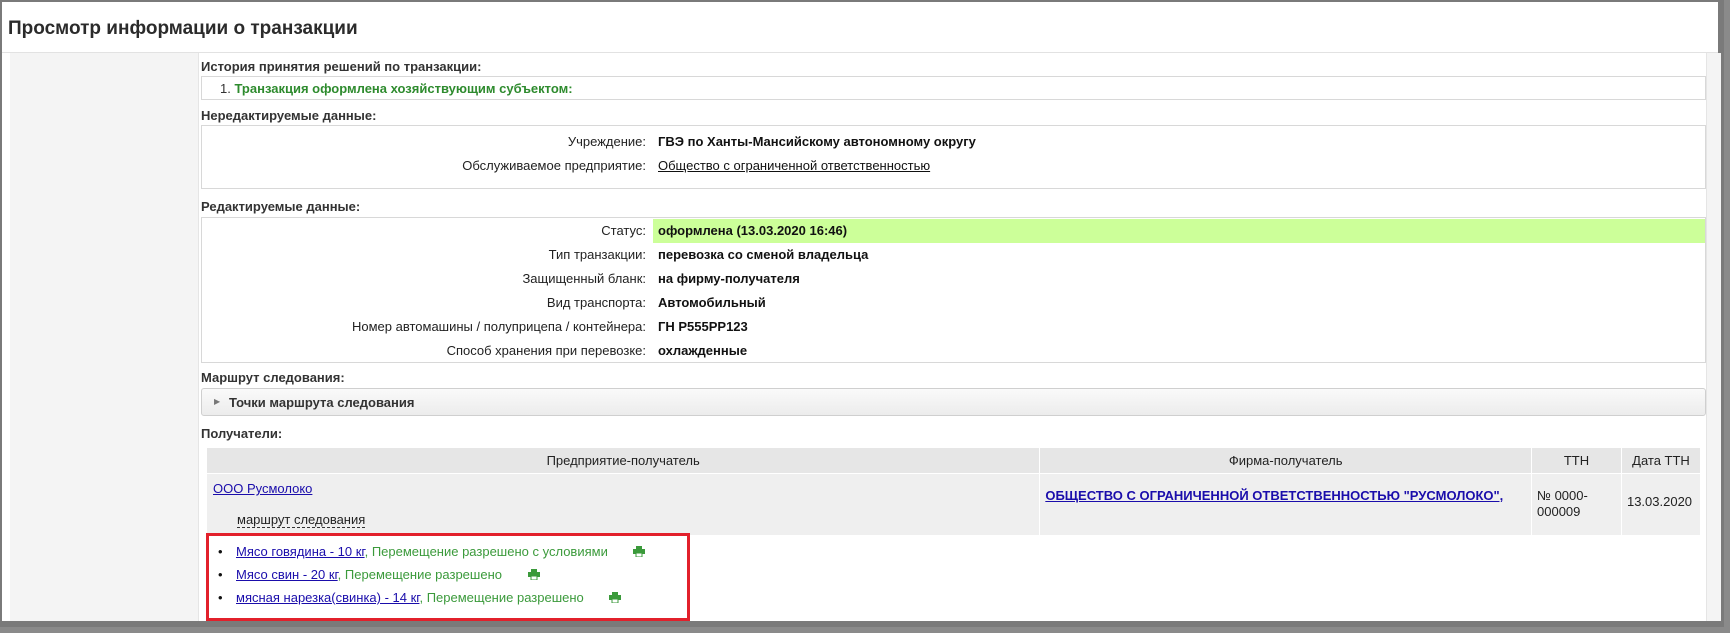 This screenshot has width=1730, height=633. What do you see at coordinates (703, 350) in the screenshot?
I see `storage-method-value: охлажденные` at bounding box center [703, 350].